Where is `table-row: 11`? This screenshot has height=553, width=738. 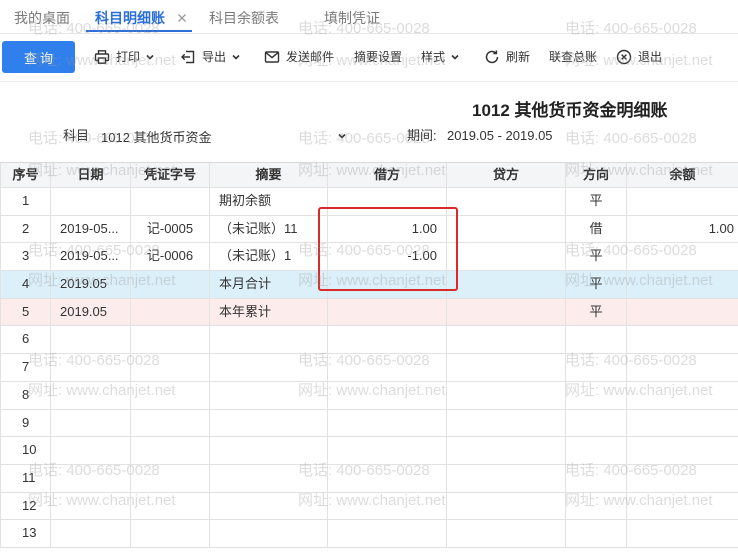
table-row: 11 is located at coordinates (369, 478).